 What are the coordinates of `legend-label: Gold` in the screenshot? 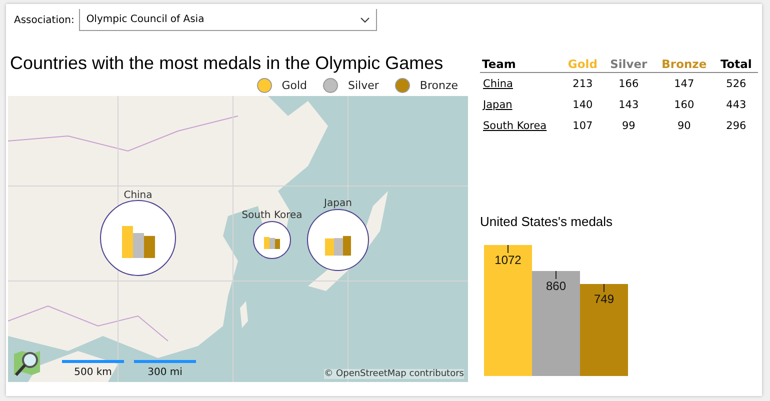 It's located at (295, 85).